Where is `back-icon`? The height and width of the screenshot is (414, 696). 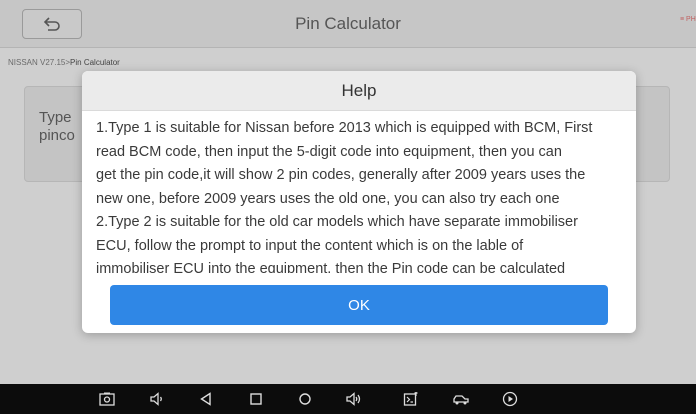 back-icon is located at coordinates (206, 399).